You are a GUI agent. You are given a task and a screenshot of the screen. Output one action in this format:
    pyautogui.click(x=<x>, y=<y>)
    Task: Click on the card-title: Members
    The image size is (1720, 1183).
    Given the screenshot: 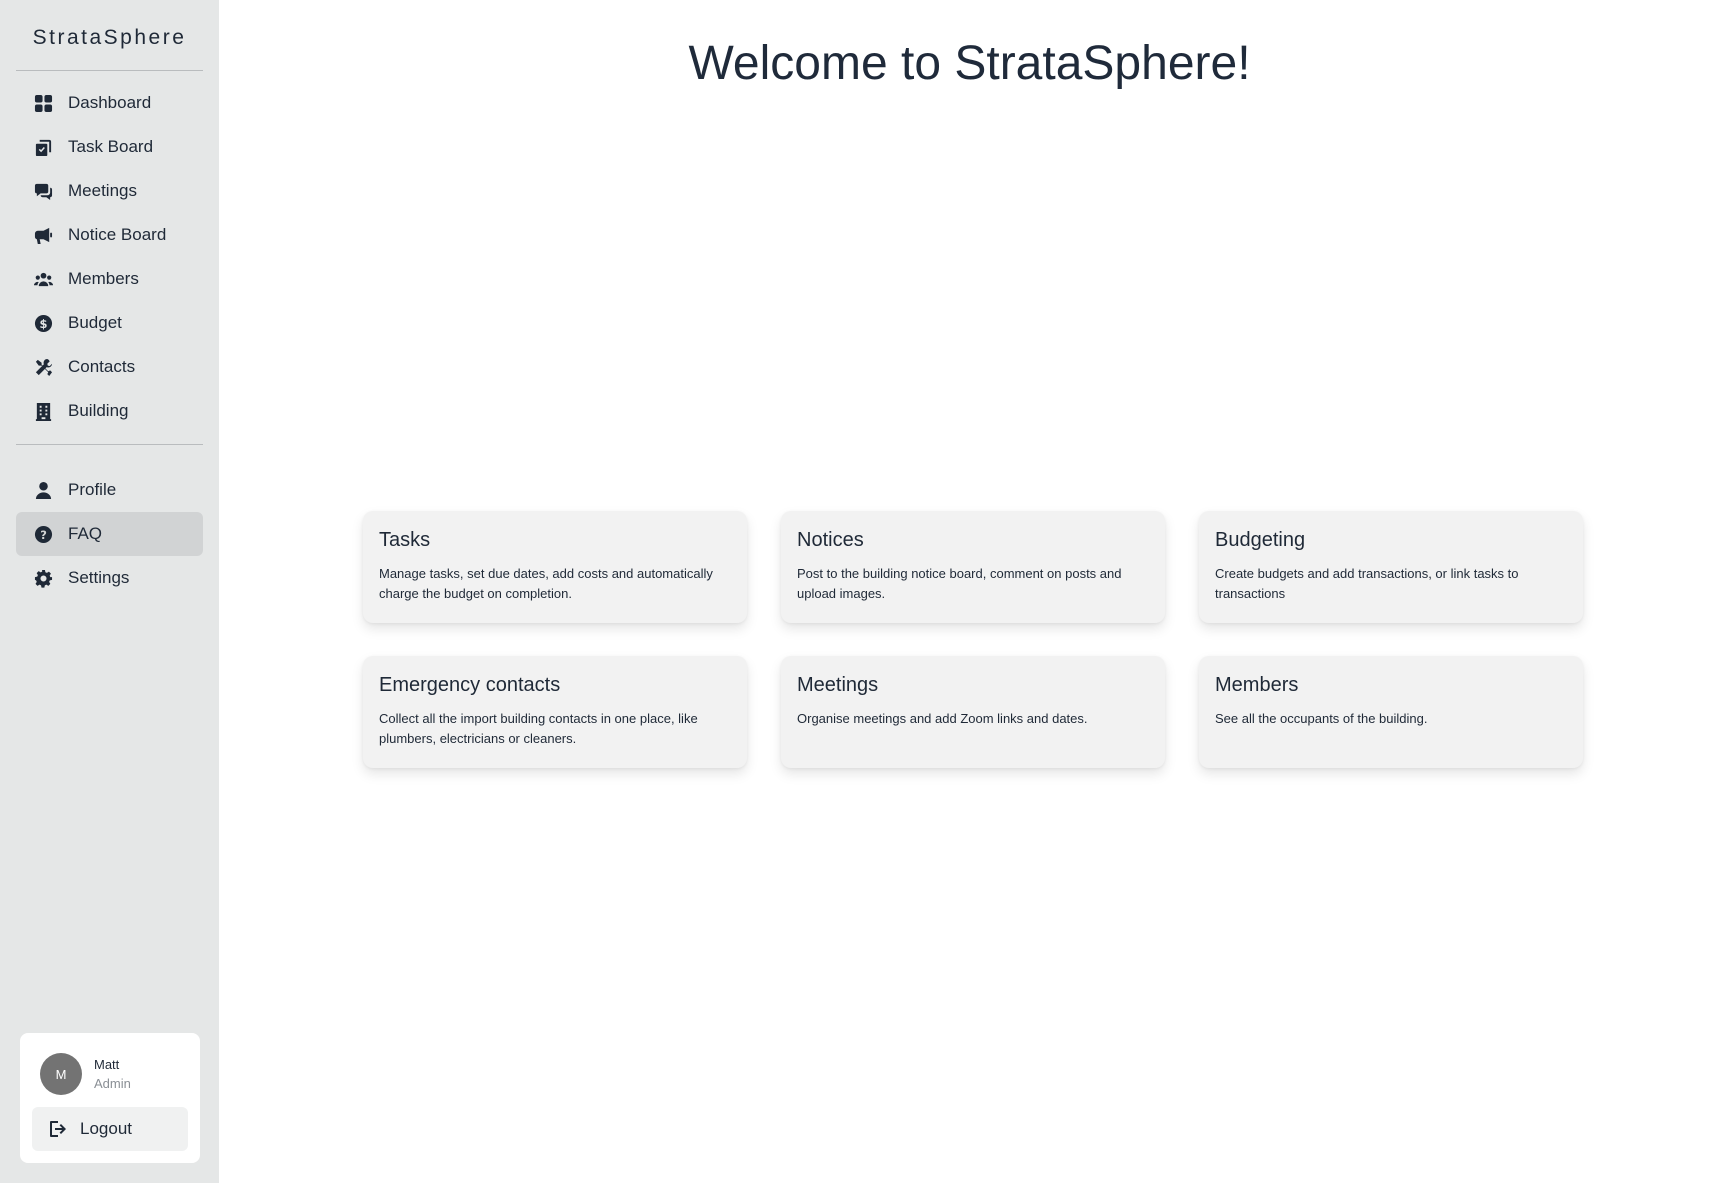 What is the action you would take?
    pyautogui.click(x=1257, y=685)
    